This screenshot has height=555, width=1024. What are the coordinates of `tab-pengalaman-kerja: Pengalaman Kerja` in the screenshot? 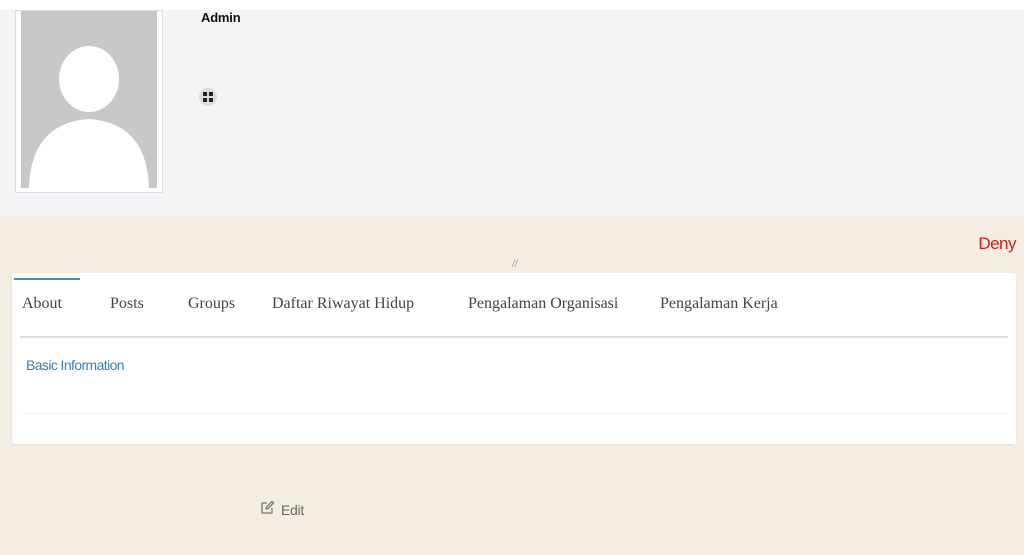 It's located at (719, 304).